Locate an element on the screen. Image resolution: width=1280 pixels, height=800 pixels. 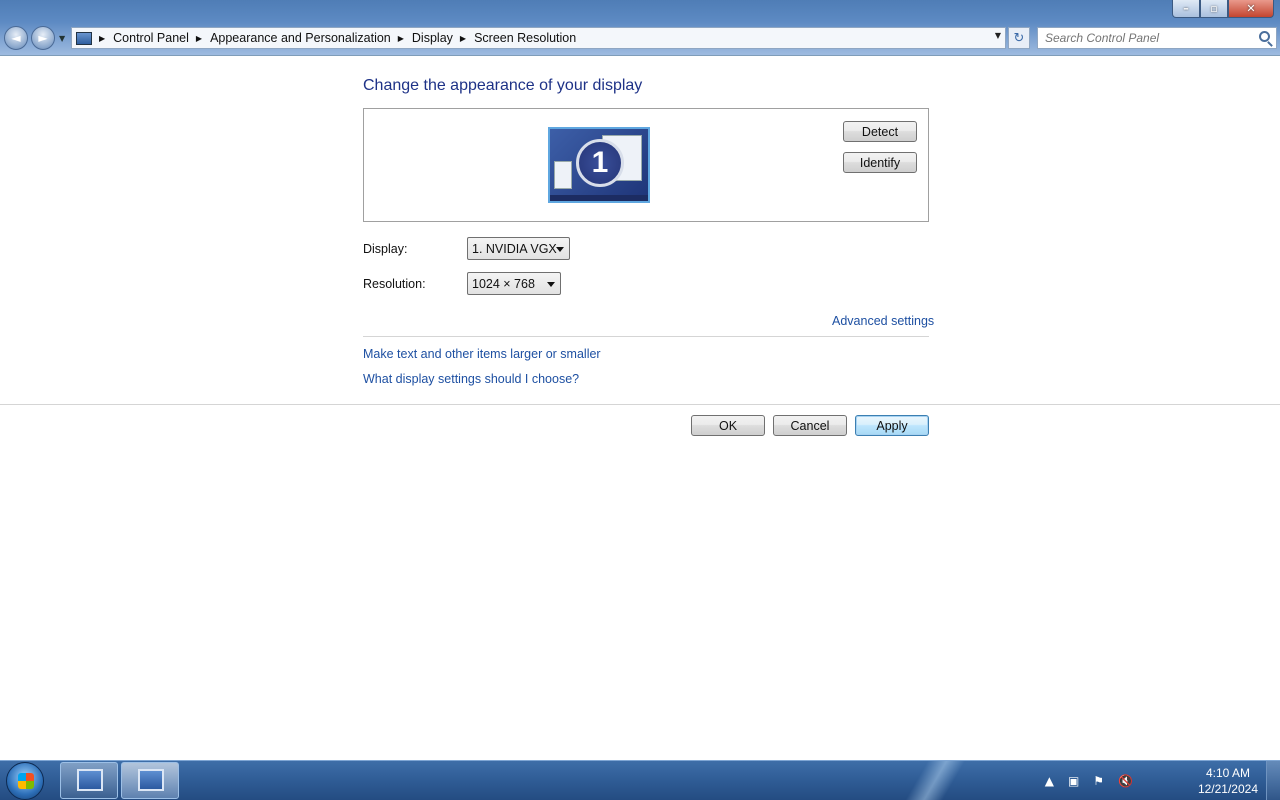
apply-button: Apply is located at coordinates (892, 425).